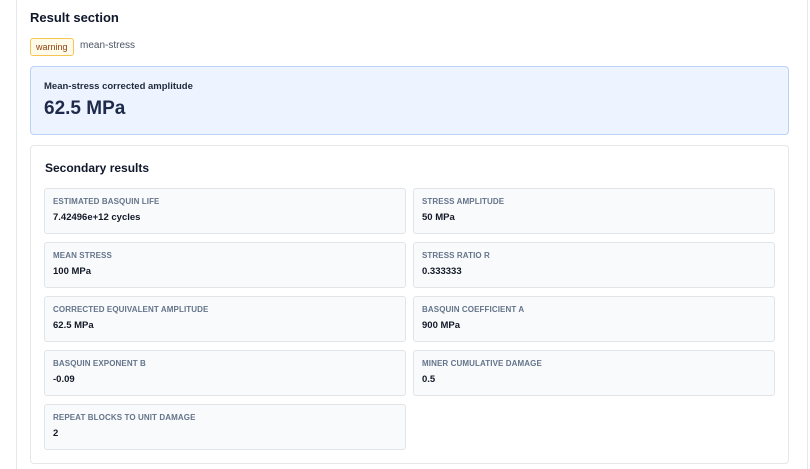 The image size is (810, 469). What do you see at coordinates (108, 45) in the screenshot?
I see `mode-tag: mean-stress` at bounding box center [108, 45].